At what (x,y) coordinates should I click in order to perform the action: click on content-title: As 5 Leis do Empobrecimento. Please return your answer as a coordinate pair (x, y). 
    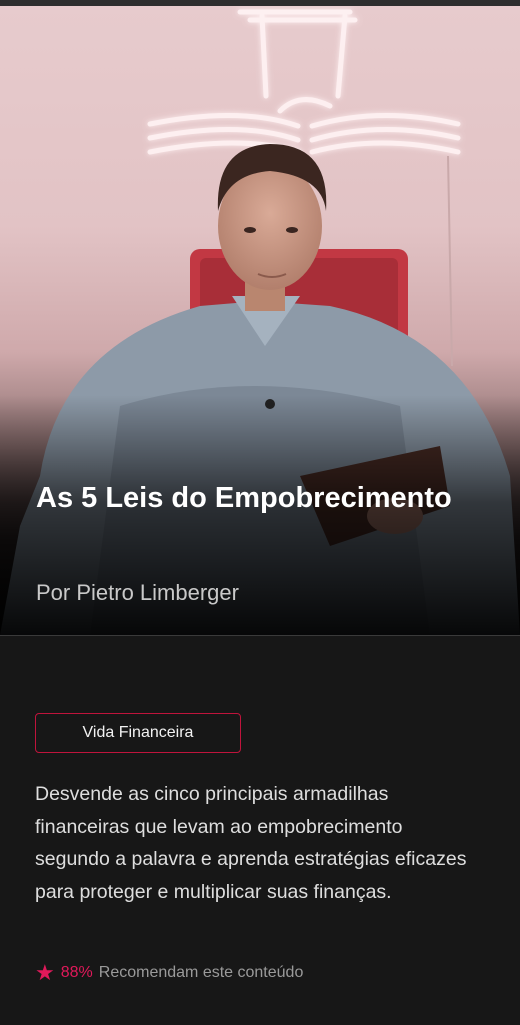
    Looking at the image, I should click on (244, 498).